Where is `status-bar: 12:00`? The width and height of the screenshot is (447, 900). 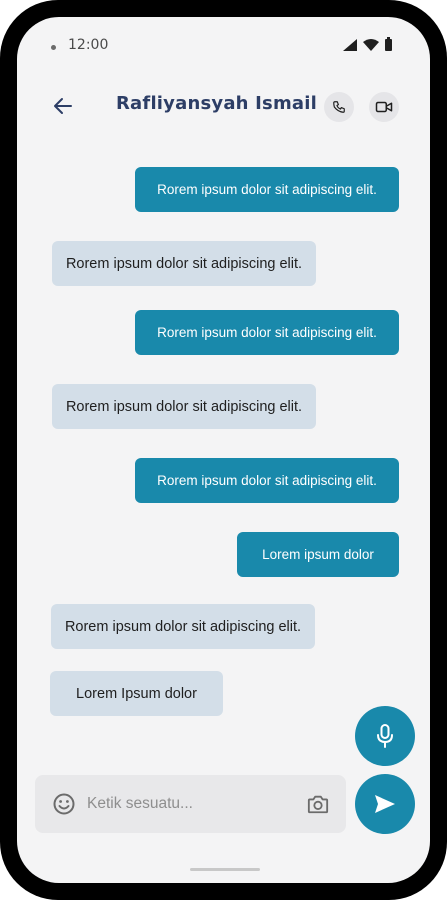 status-bar: 12:00 is located at coordinates (223, 47).